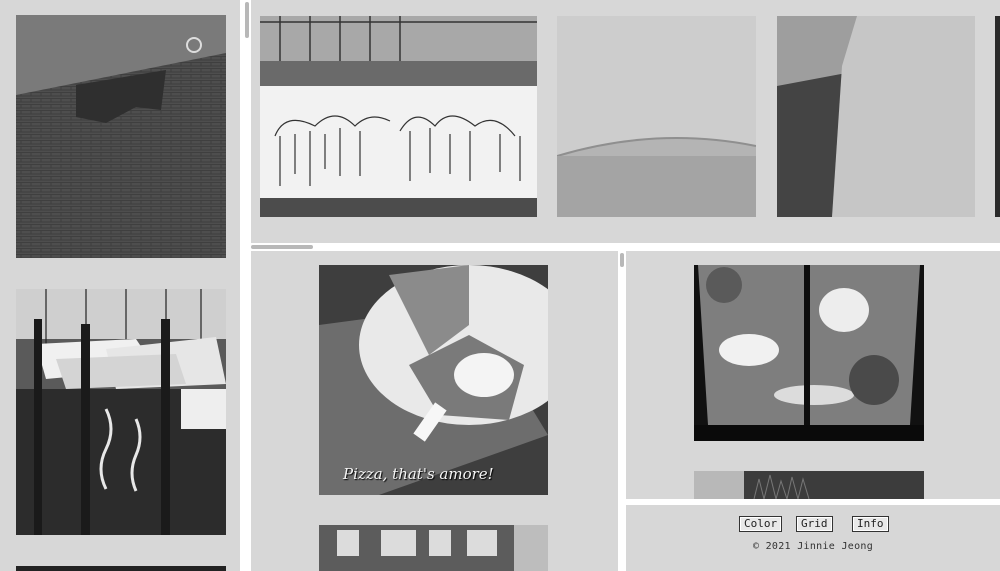 Image resolution: width=1000 pixels, height=571 pixels. What do you see at coordinates (870, 524) in the screenshot?
I see `info-button: Info` at bounding box center [870, 524].